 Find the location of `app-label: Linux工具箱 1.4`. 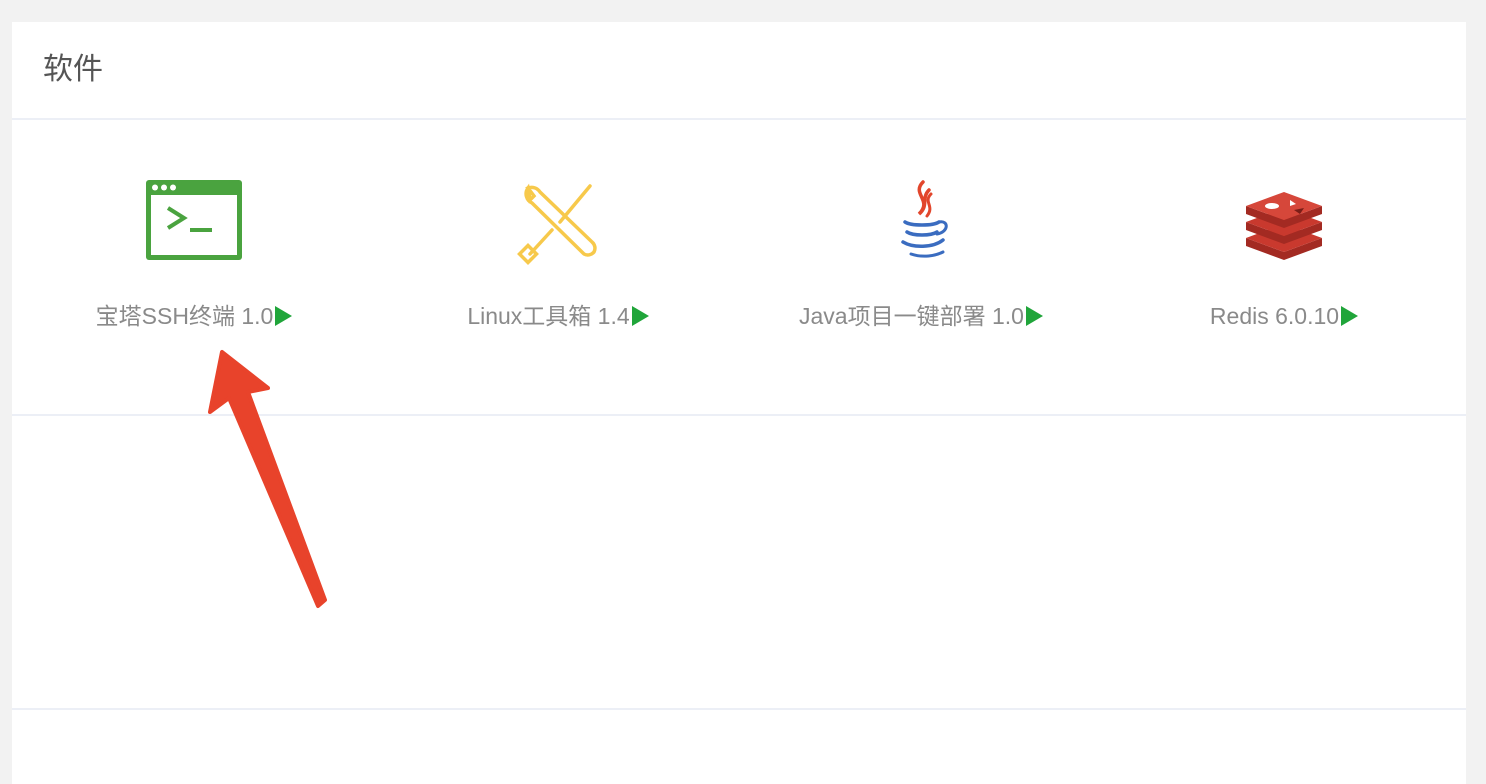

app-label: Linux工具箱 1.4 is located at coordinates (558, 316).